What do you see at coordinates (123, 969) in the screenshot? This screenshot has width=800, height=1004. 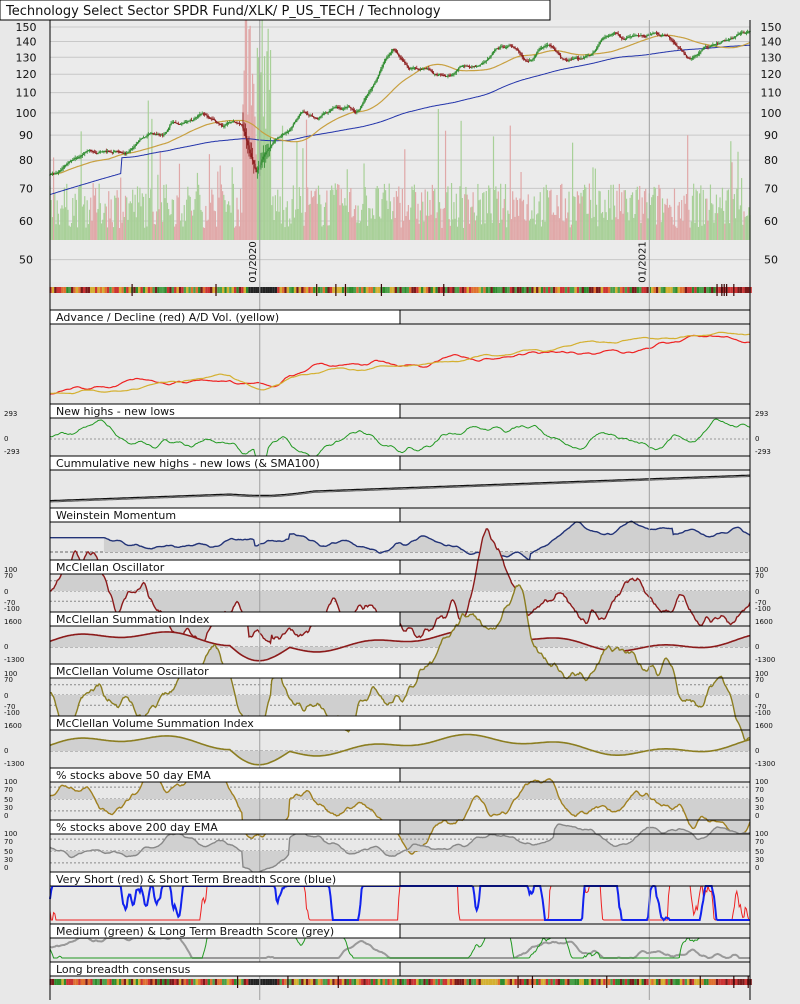 I see `panel-label: Long breadth consensus` at bounding box center [123, 969].